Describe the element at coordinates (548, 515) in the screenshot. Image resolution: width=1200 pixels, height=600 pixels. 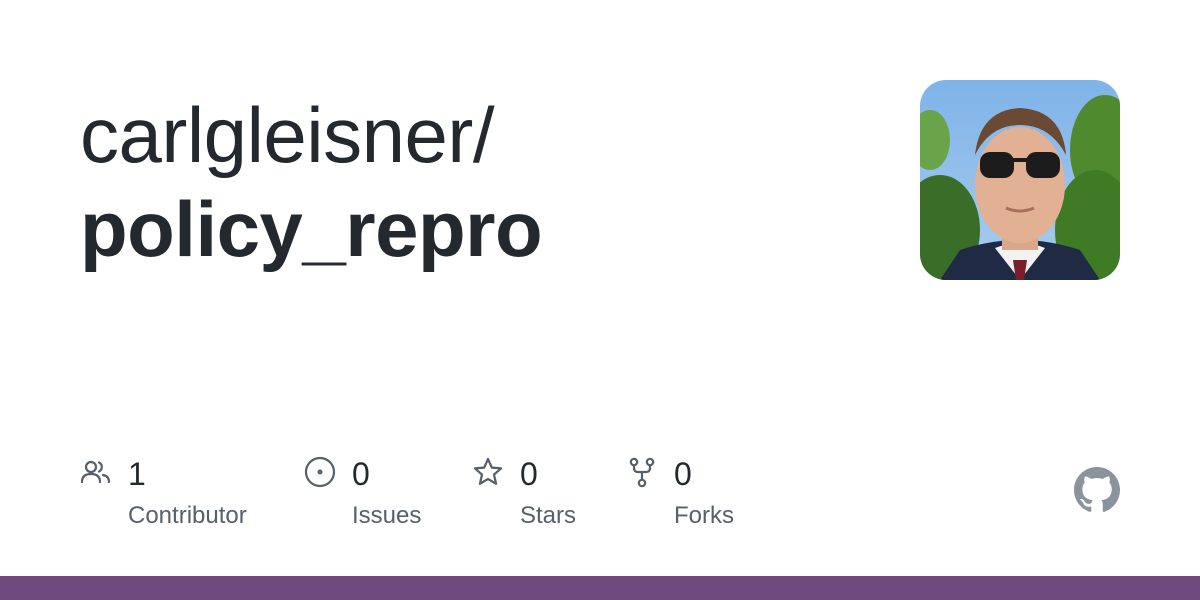
I see `stars-label: Stars` at that location.